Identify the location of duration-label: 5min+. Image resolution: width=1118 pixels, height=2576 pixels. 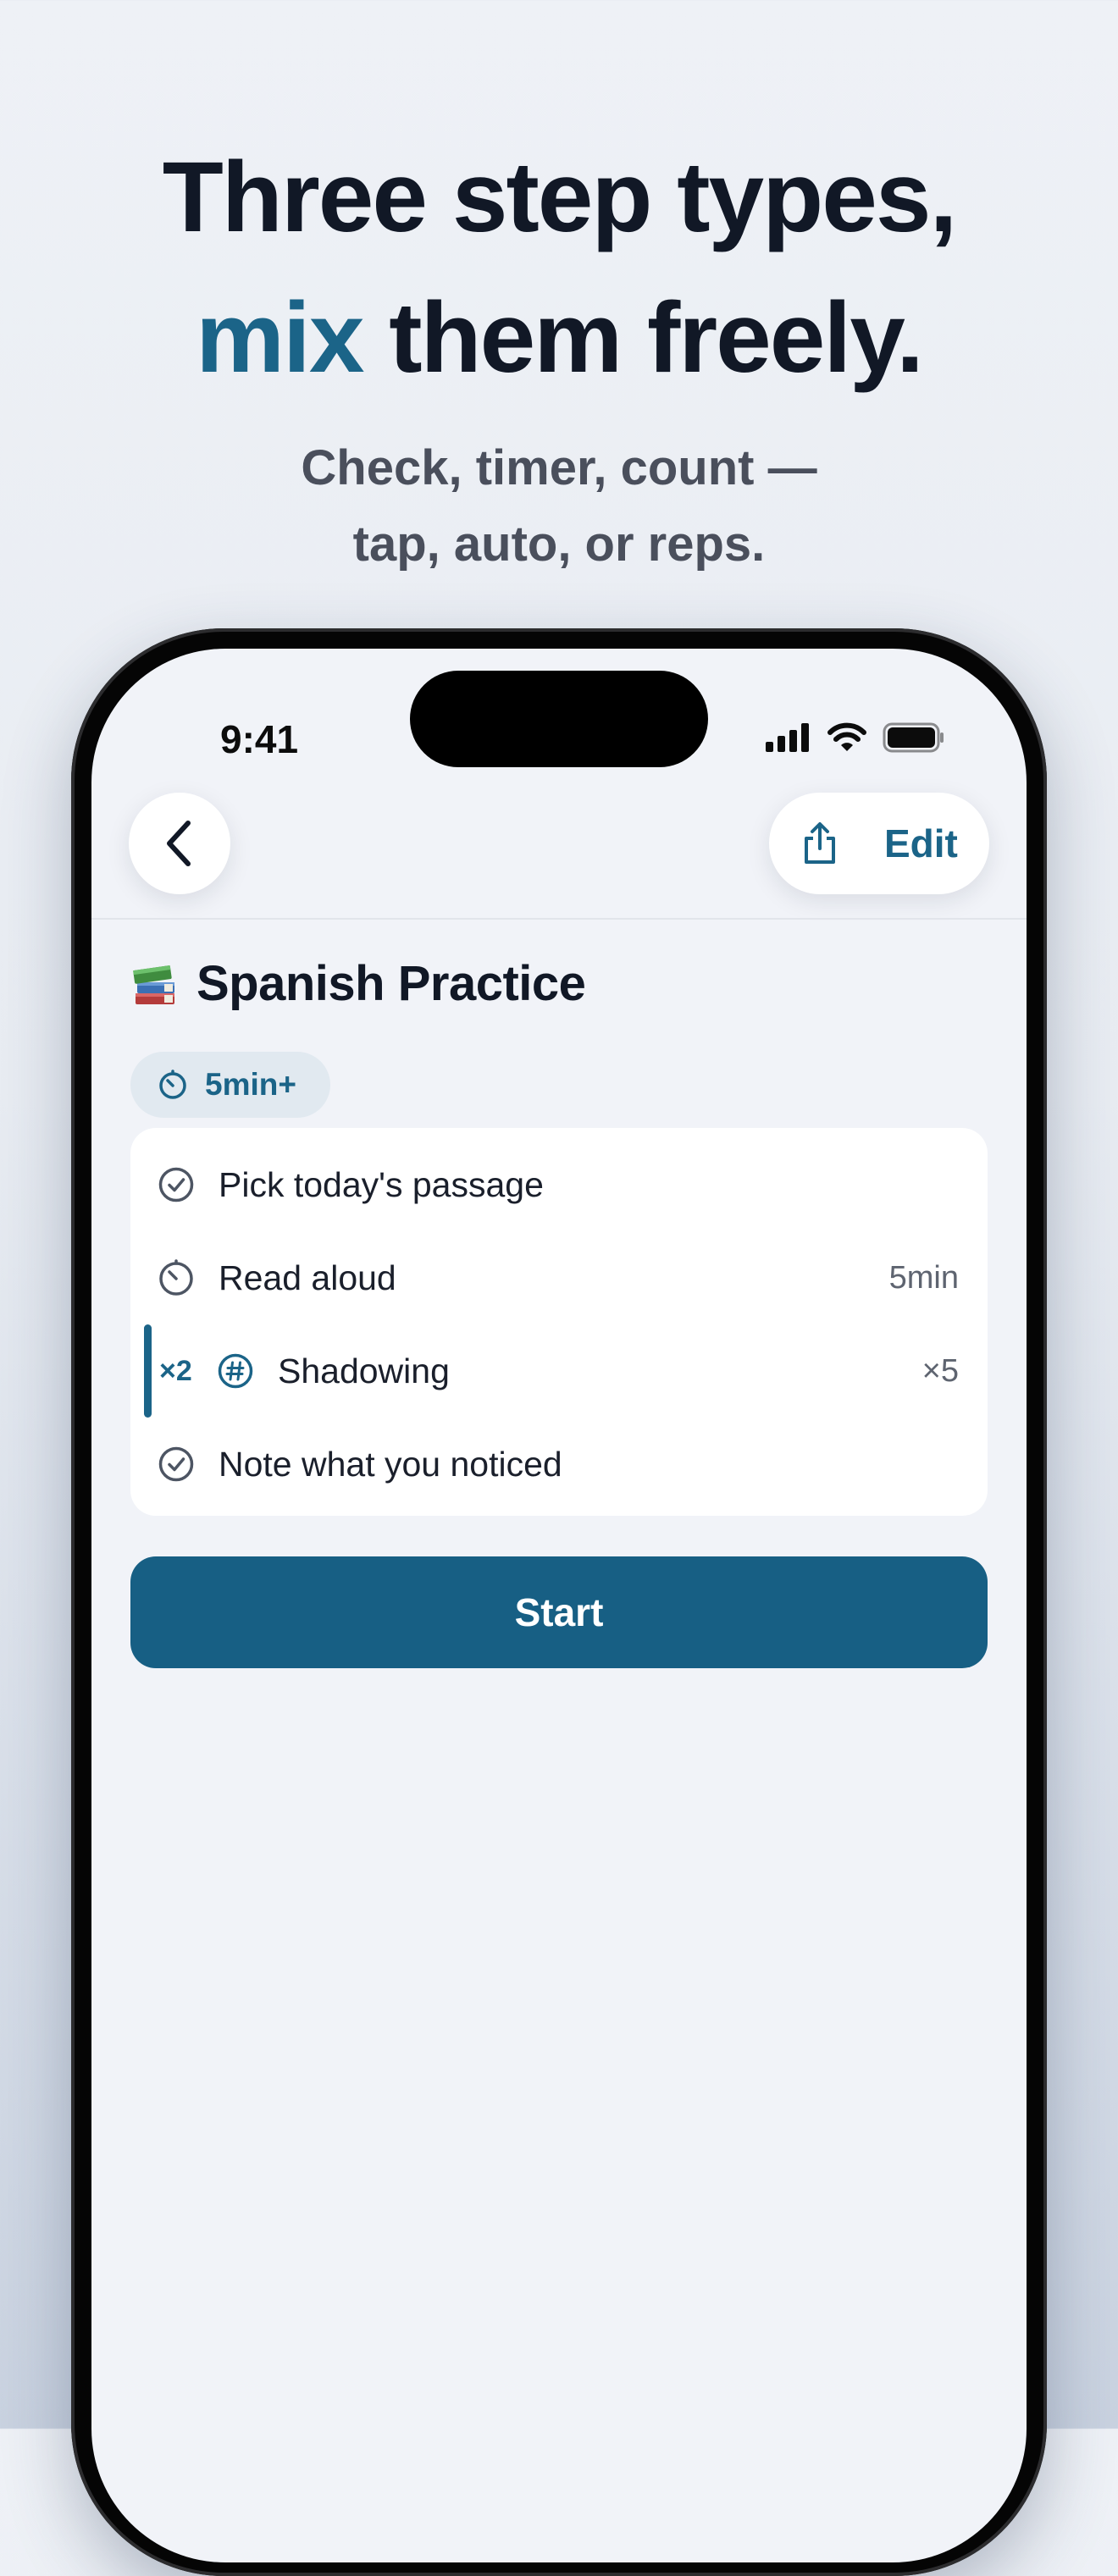
(250, 1085).